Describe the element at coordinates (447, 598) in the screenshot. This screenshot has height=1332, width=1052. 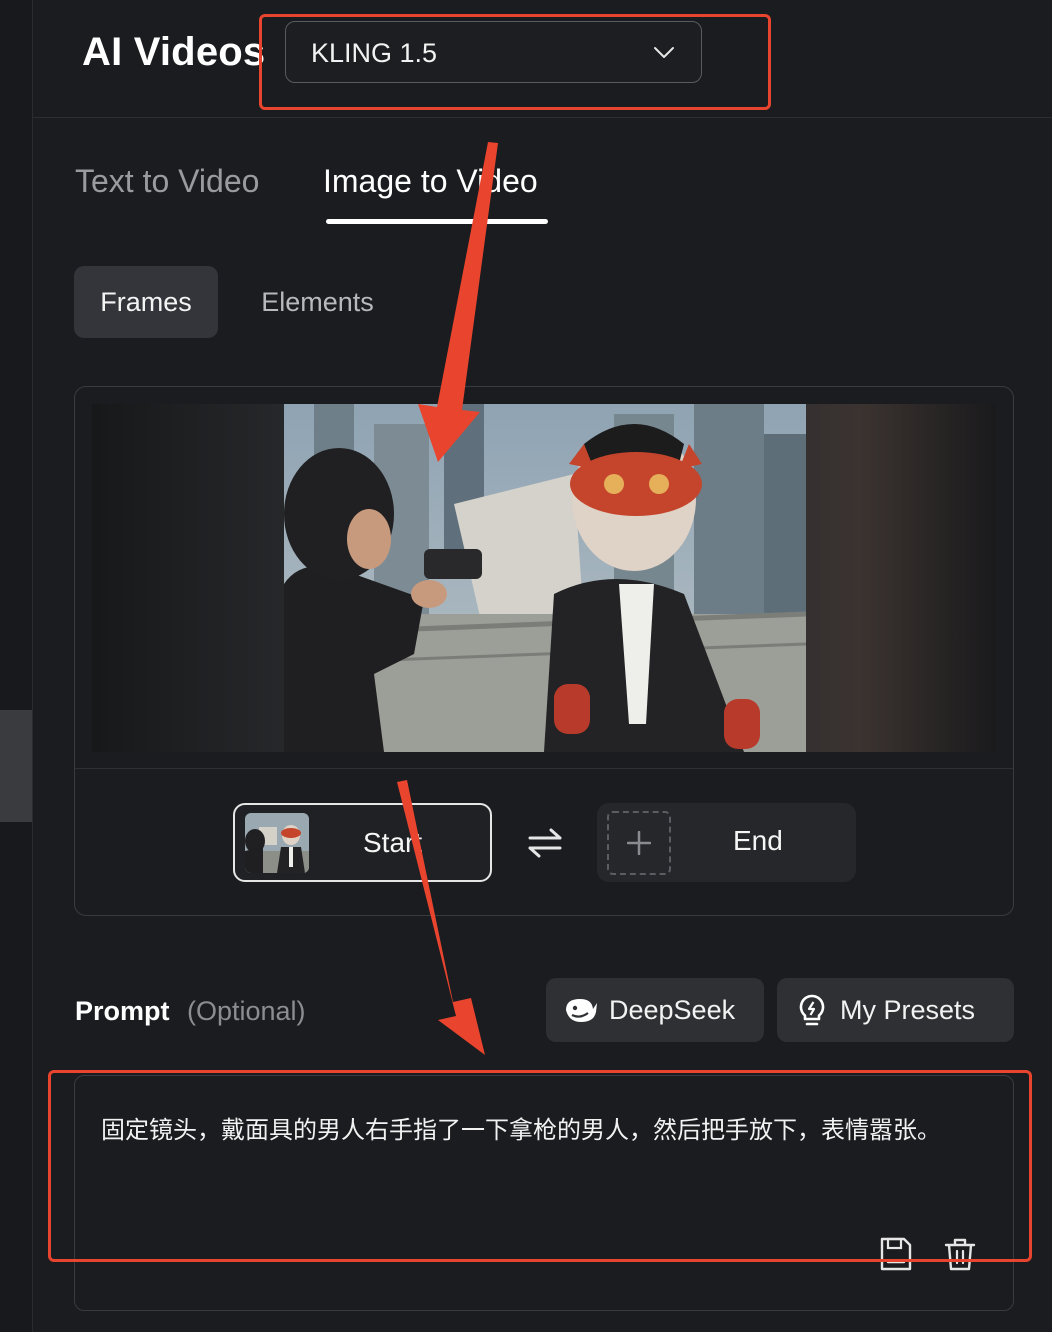
I see `annotation-arrows` at that location.